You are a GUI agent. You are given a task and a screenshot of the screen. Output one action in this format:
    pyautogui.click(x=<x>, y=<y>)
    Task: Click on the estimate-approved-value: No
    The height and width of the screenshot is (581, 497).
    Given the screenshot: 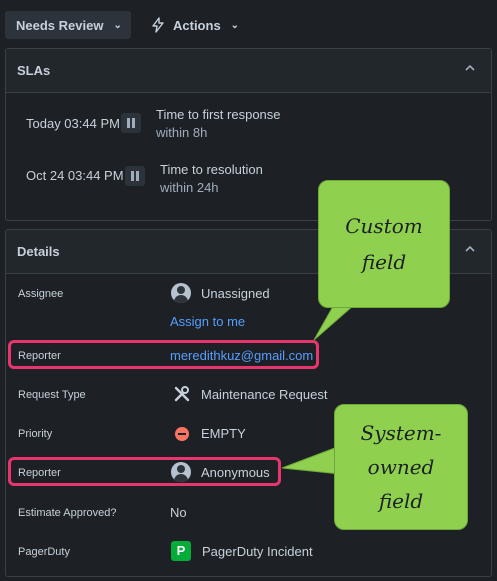 What is the action you would take?
    pyautogui.click(x=178, y=512)
    